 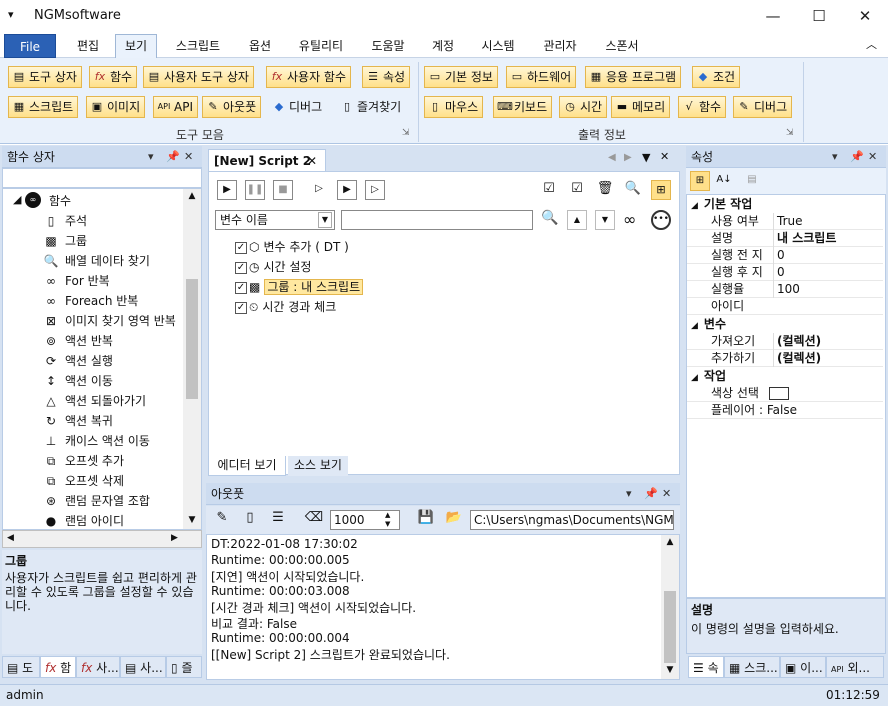 I want to click on function-item: ⟳ 액션 실행, so click(x=78, y=361).